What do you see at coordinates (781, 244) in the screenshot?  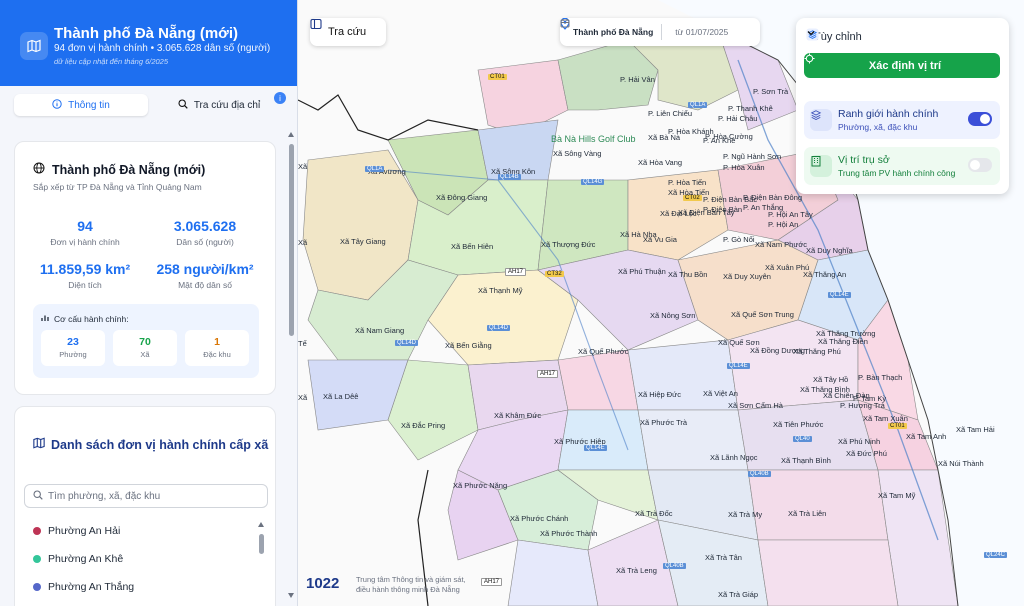 I see `place-label: Xã Nam Phước` at bounding box center [781, 244].